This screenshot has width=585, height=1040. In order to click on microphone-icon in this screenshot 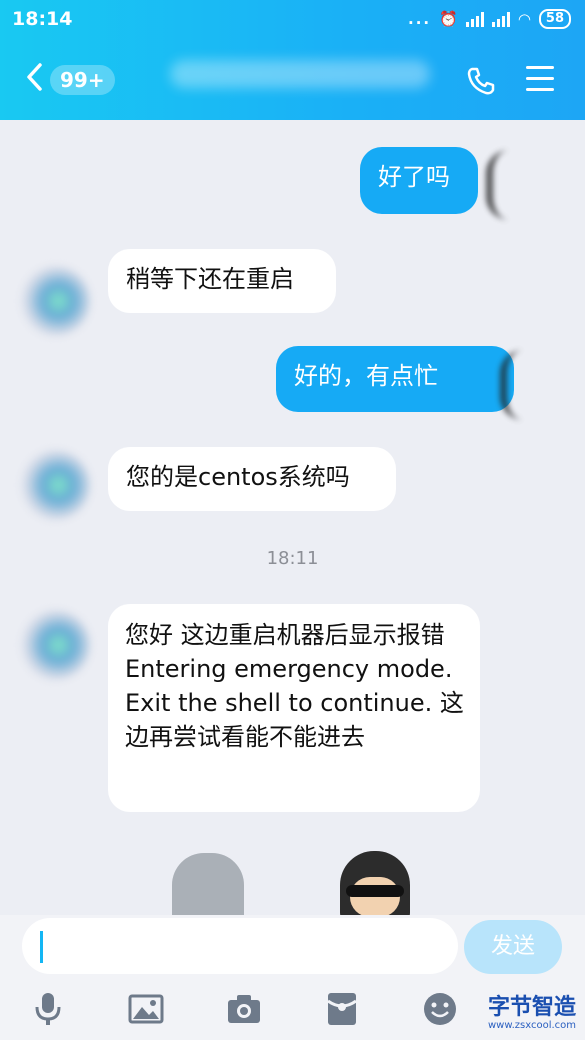, I will do `click(48, 1009)`.